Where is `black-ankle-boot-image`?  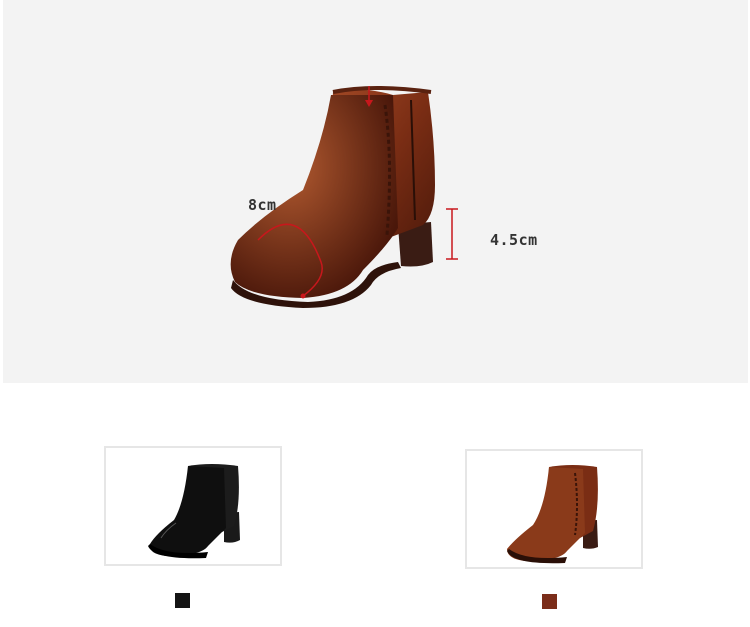 black-ankle-boot-image is located at coordinates (194, 511).